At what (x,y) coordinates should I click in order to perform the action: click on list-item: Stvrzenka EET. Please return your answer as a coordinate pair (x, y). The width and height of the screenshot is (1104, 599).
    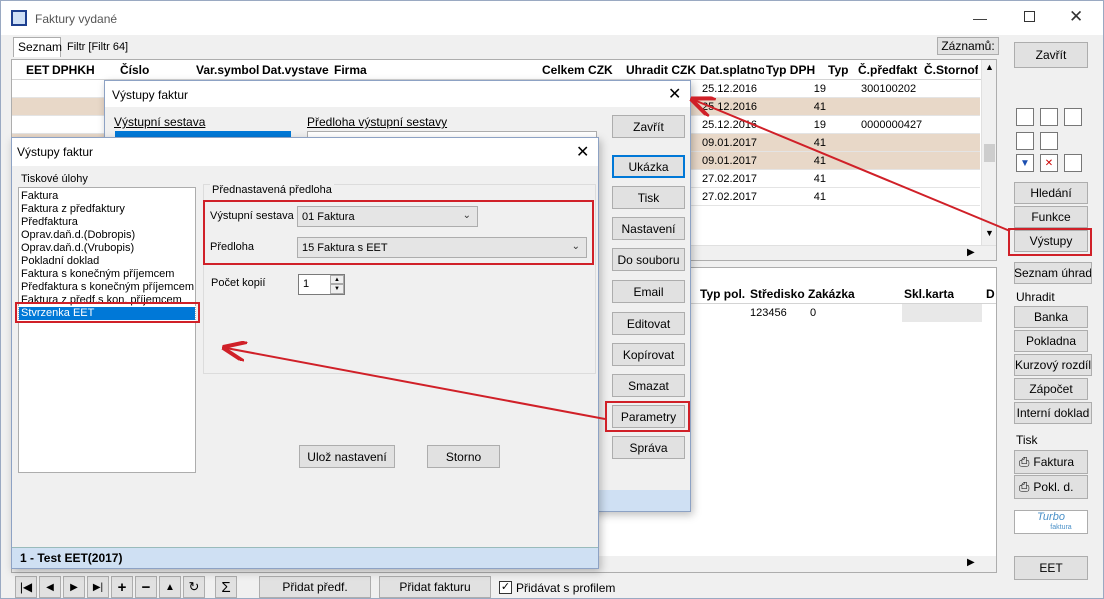
    Looking at the image, I should click on (107, 313).